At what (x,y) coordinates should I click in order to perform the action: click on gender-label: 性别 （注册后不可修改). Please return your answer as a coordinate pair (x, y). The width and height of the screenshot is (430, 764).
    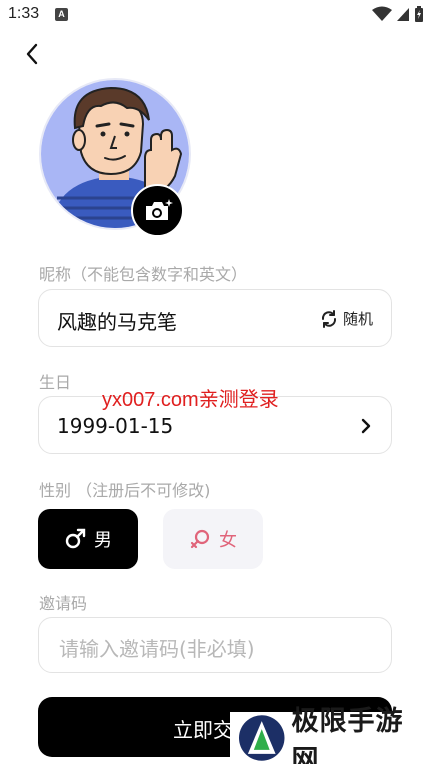
    Looking at the image, I should click on (125, 490).